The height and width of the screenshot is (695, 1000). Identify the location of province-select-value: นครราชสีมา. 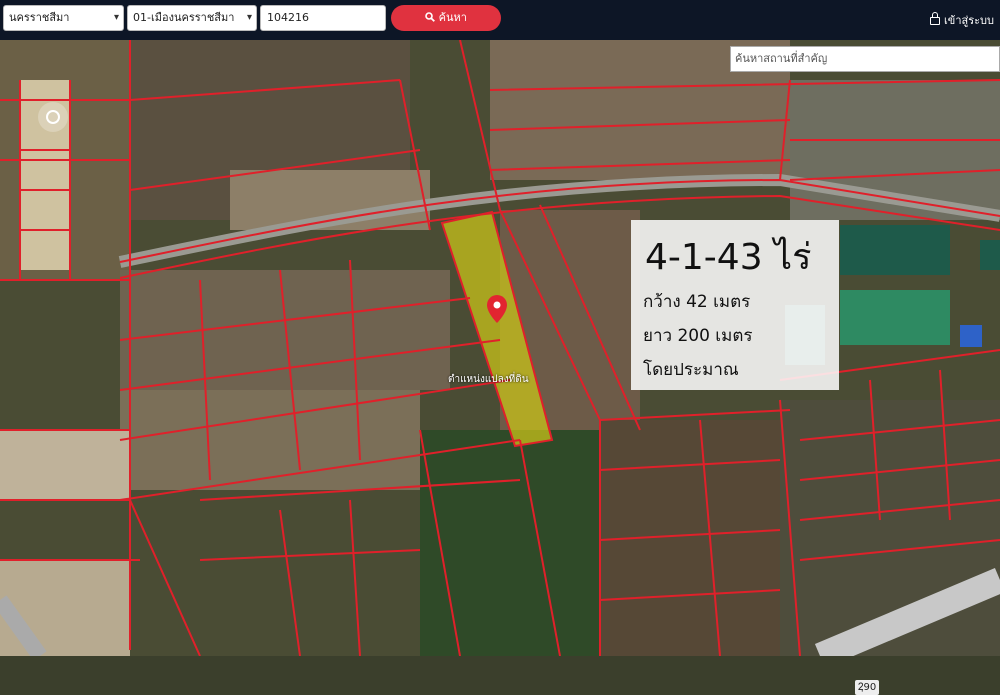
(39, 17).